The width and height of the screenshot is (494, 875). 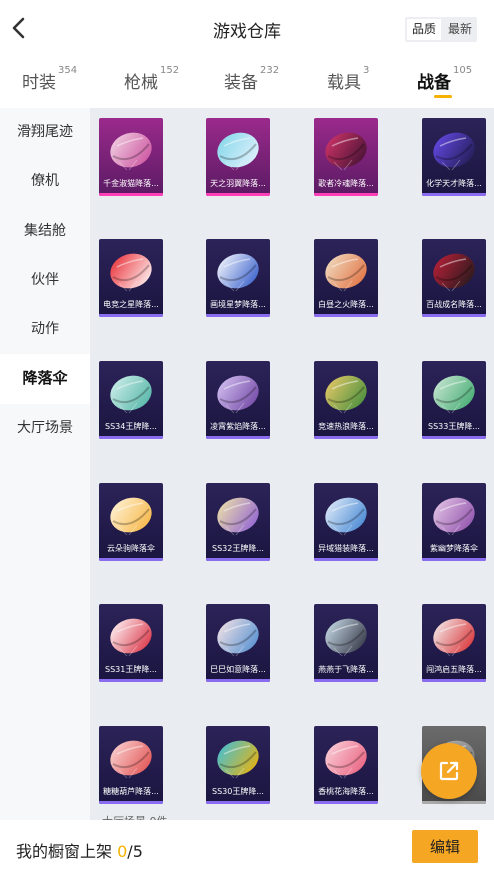 I want to click on tab-combat-gear: 战备105, so click(x=444, y=79).